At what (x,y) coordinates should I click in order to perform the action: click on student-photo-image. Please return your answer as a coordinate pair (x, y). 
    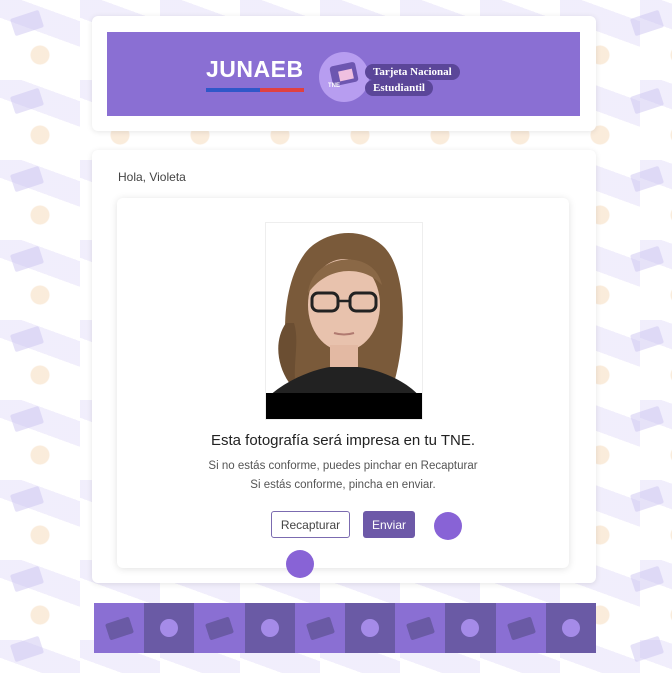
    Looking at the image, I should click on (344, 321).